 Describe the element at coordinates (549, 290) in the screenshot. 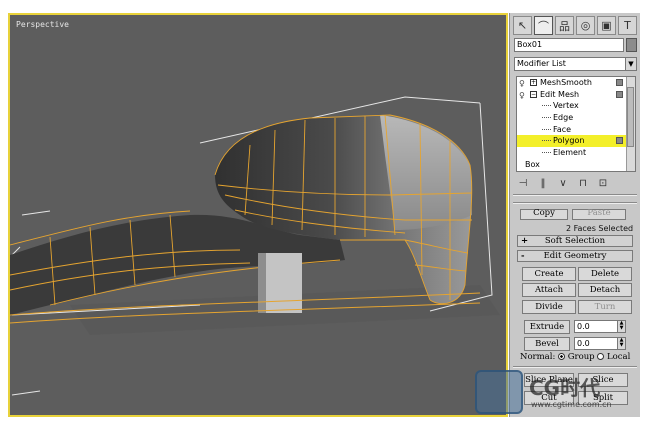

I see `attach-button: Attach` at that location.